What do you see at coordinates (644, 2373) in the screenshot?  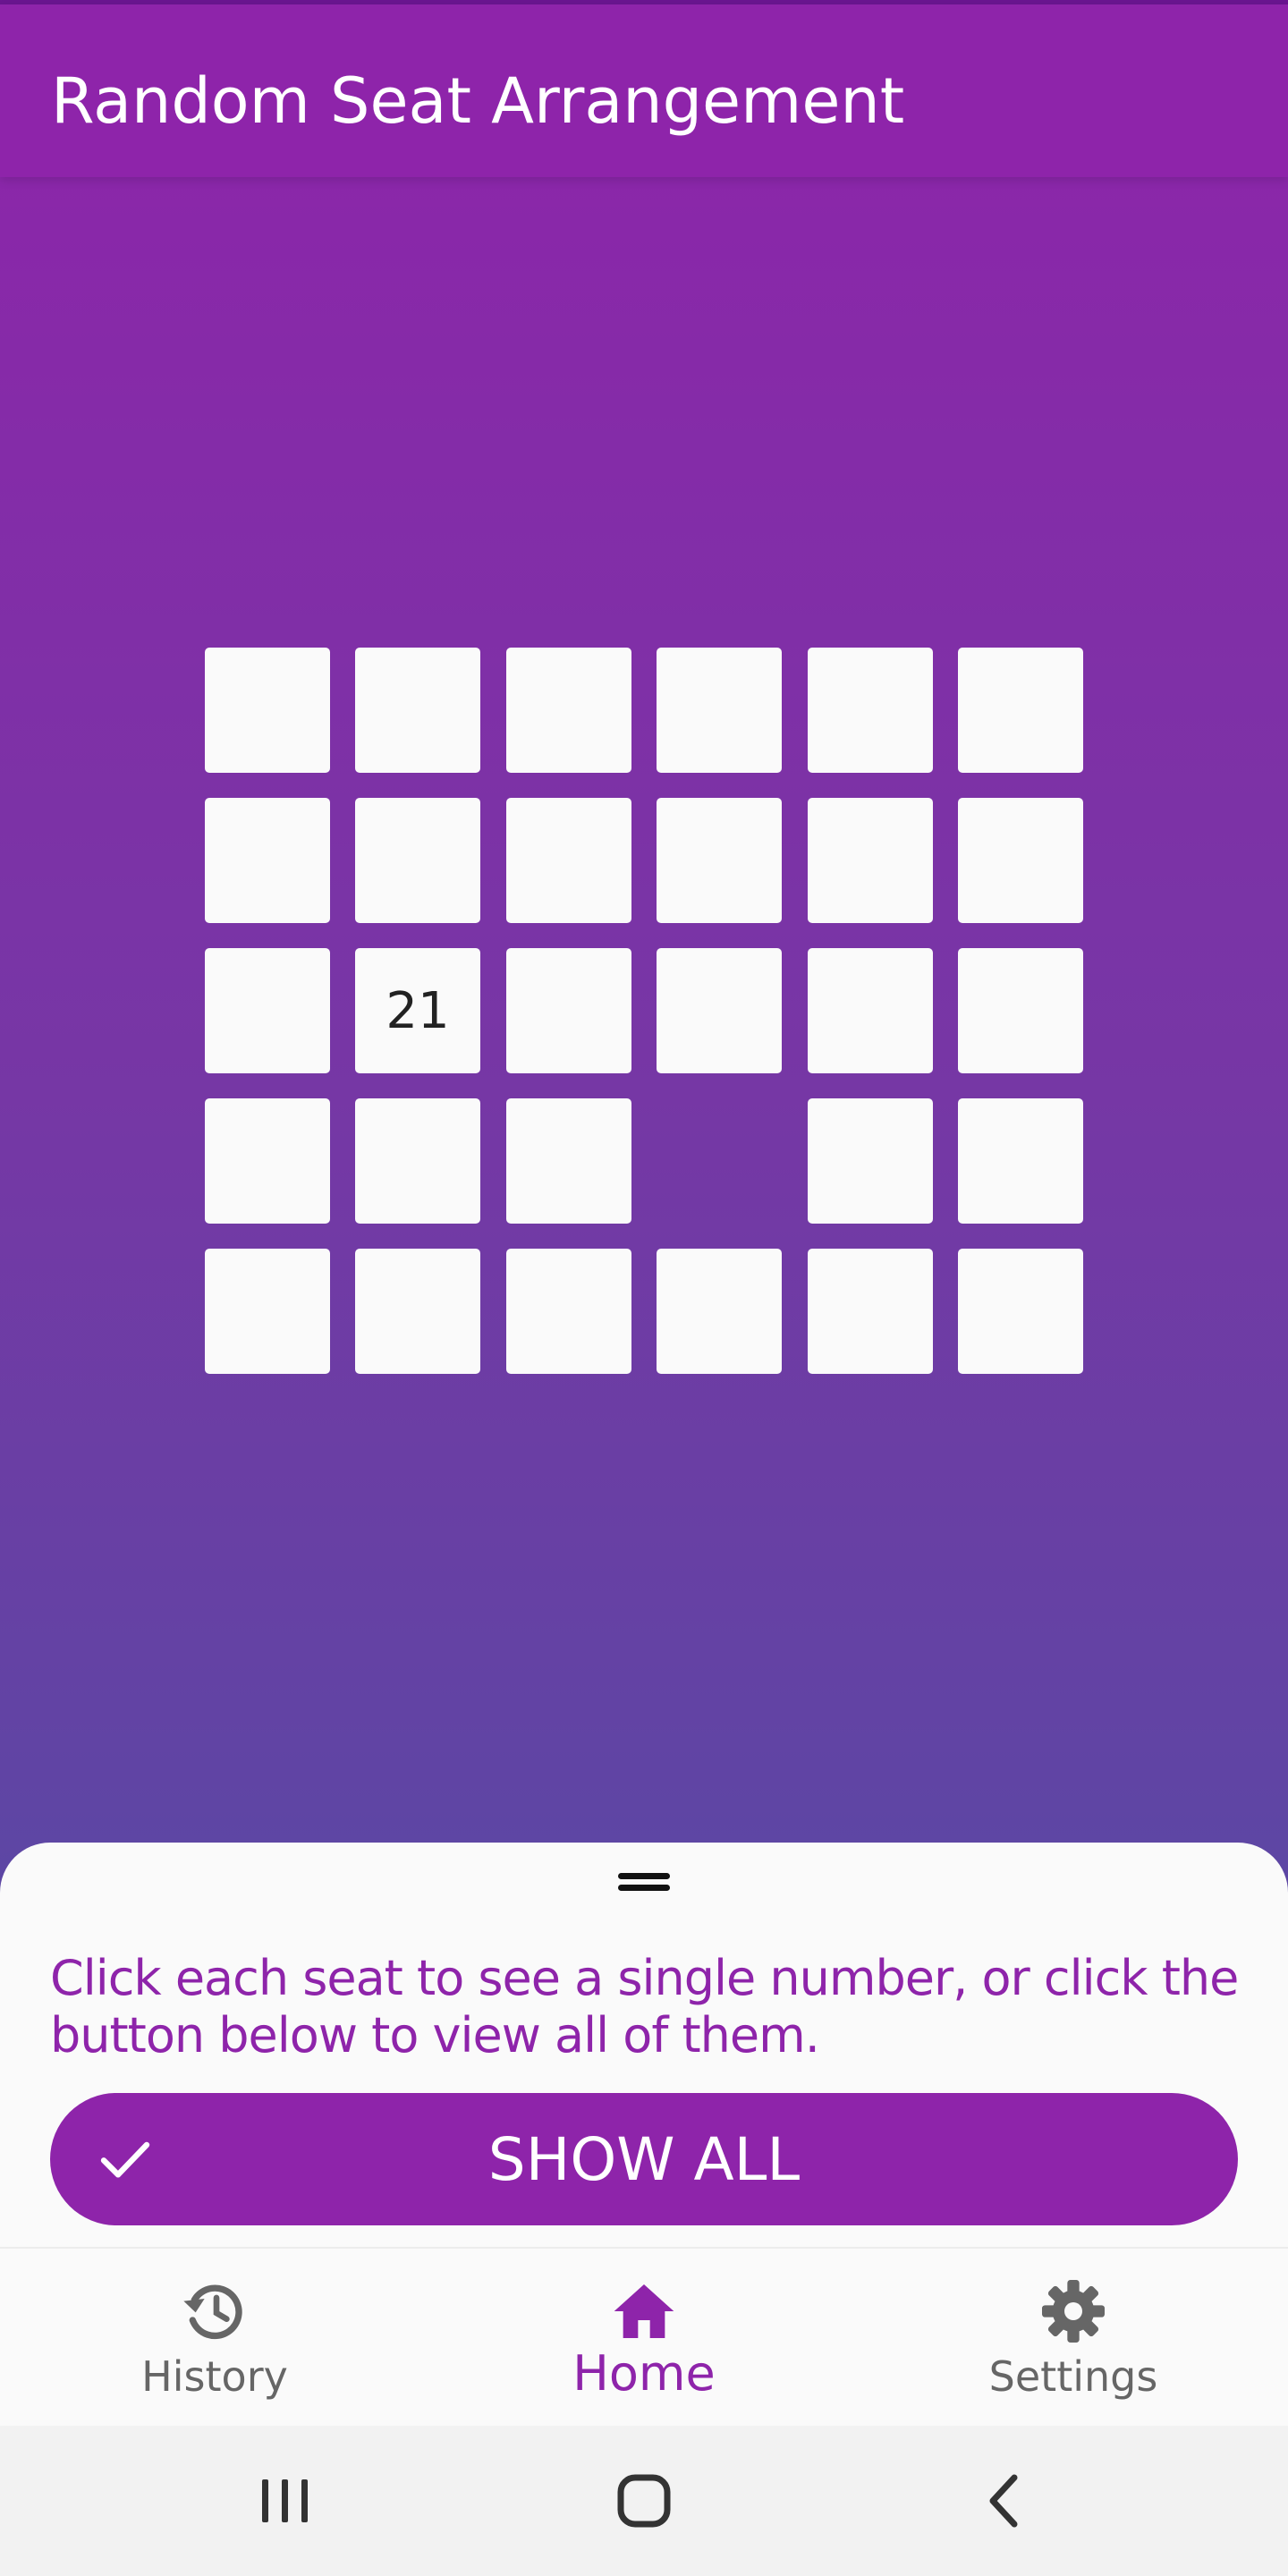 I see `nav-label-home: Home` at bounding box center [644, 2373].